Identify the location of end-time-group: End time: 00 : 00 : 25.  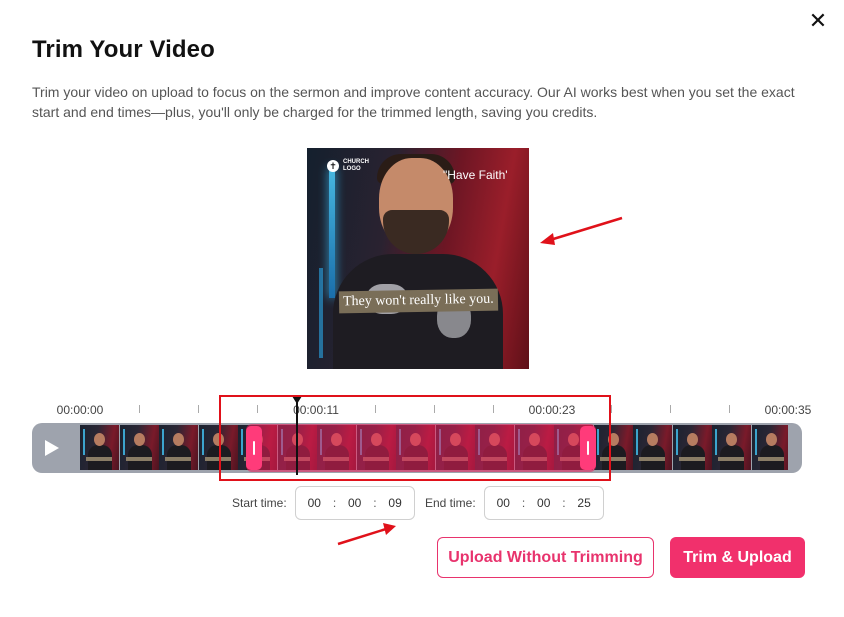
(514, 503).